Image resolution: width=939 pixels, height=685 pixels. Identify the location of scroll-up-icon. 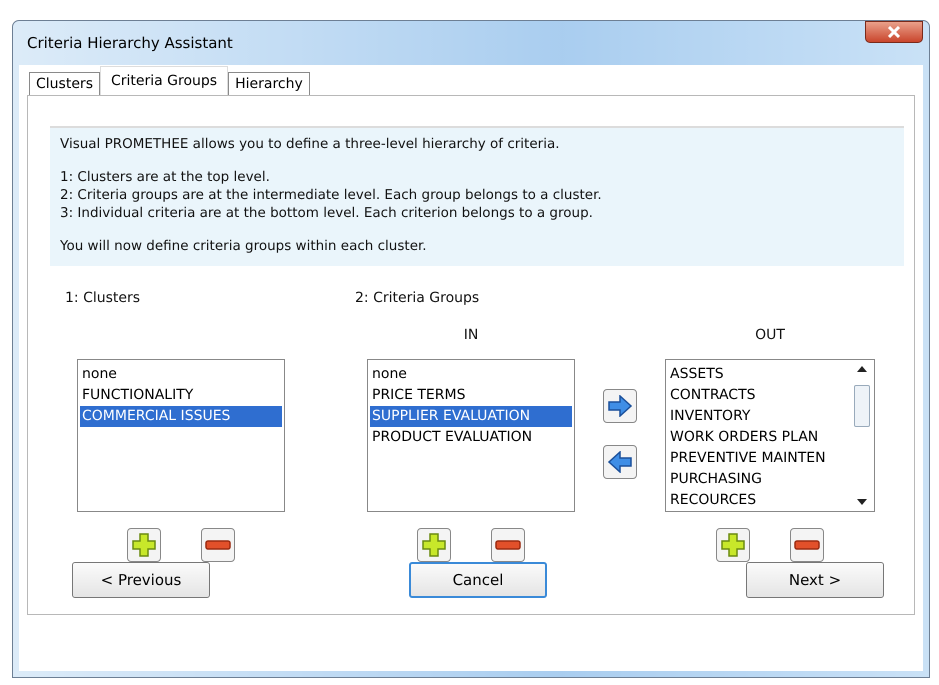
(862, 369).